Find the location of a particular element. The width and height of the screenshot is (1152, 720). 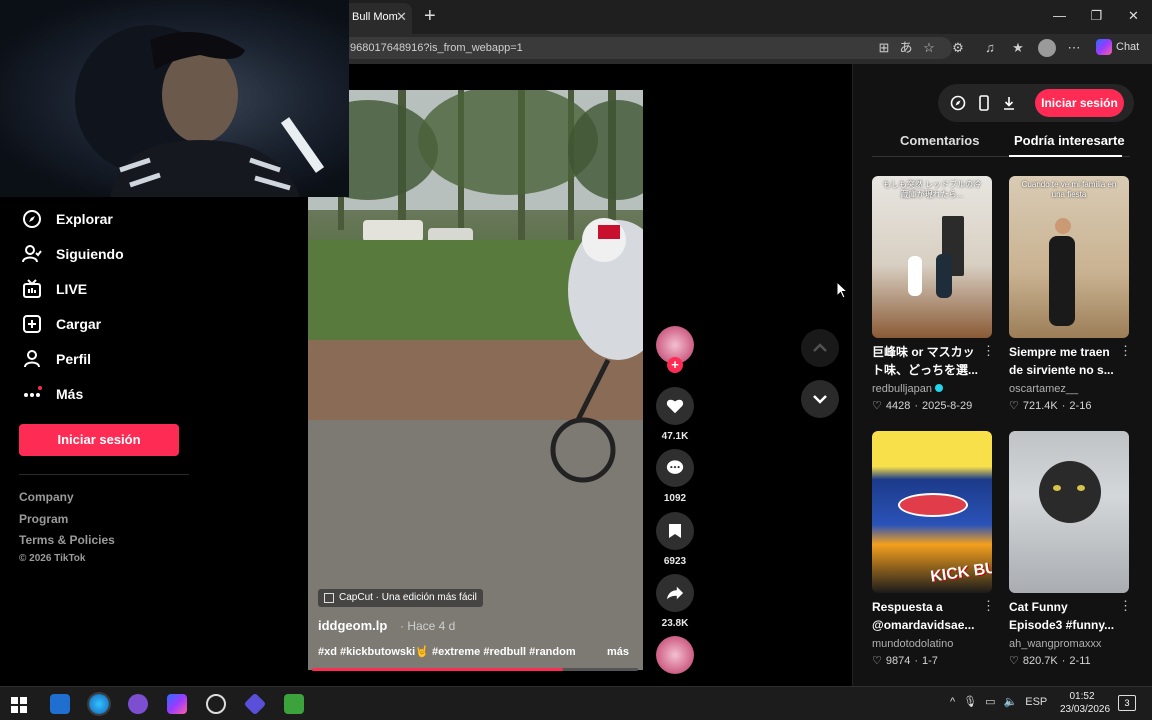

like-button is located at coordinates (675, 406).